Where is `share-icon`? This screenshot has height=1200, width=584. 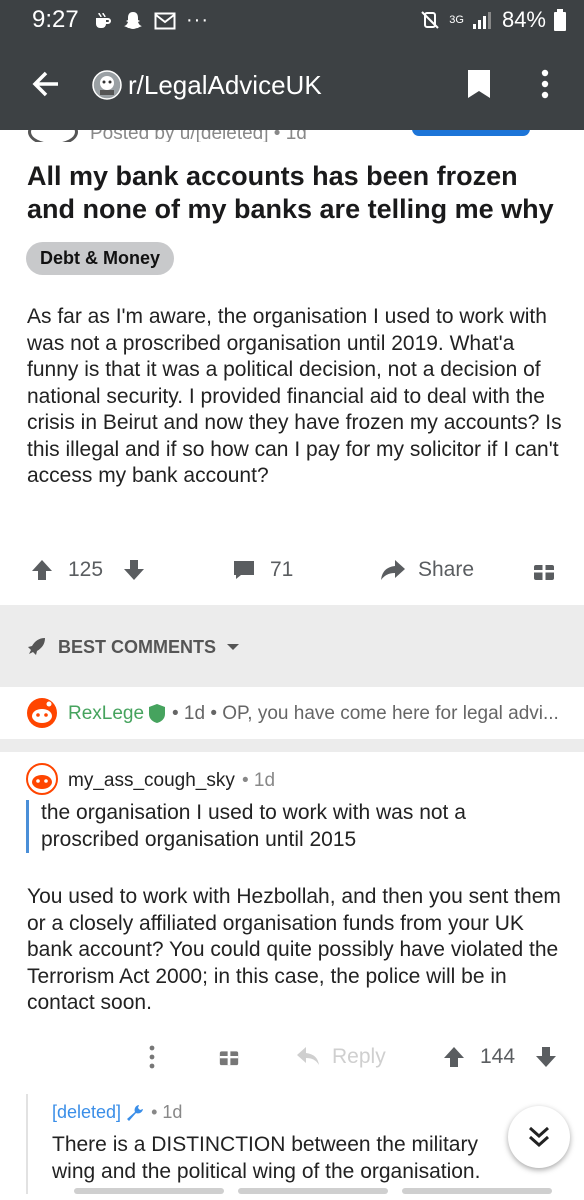
share-icon is located at coordinates (393, 570).